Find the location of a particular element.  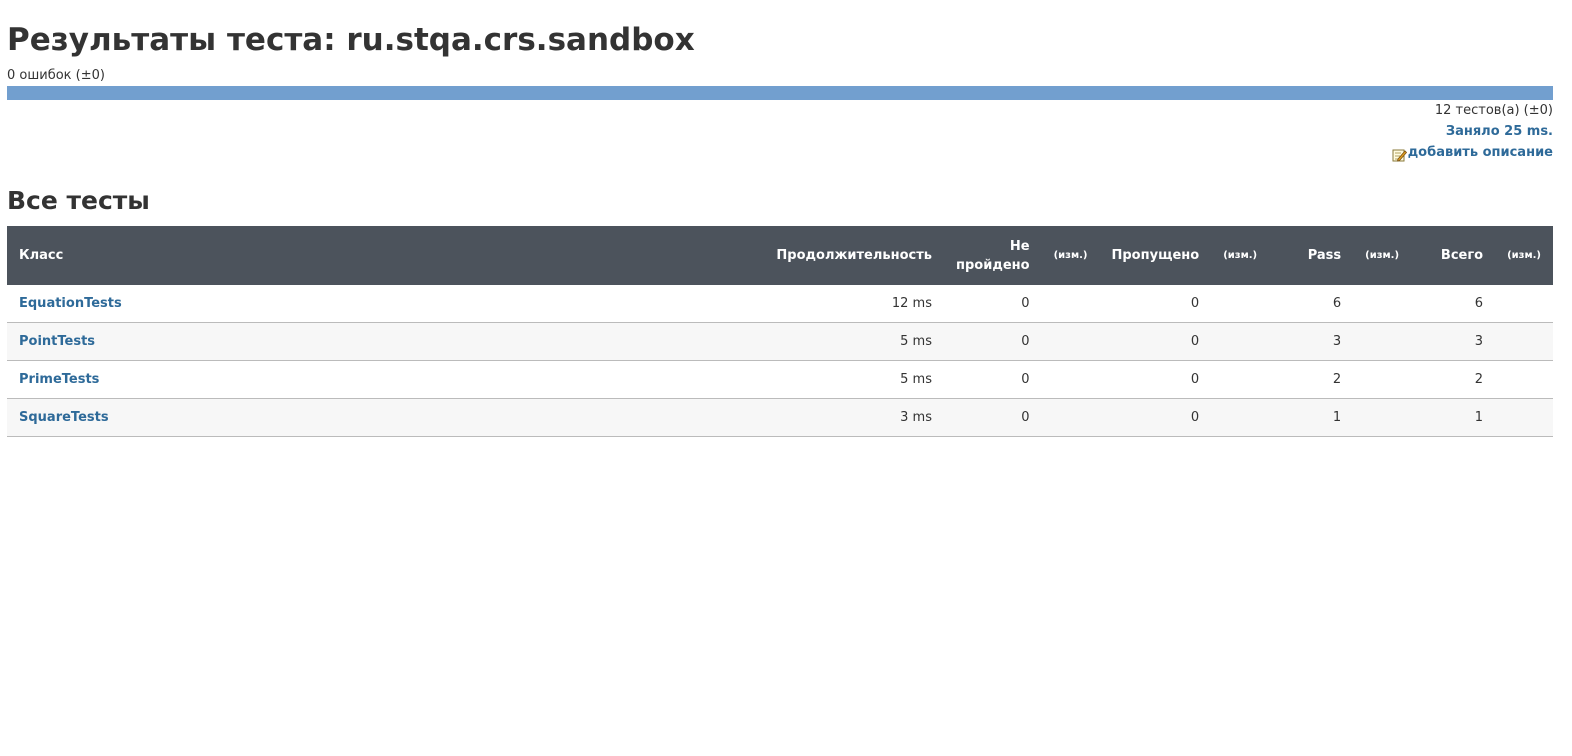

table-row: PointTests 5 ms 0 0 3 3 is located at coordinates (780, 341).